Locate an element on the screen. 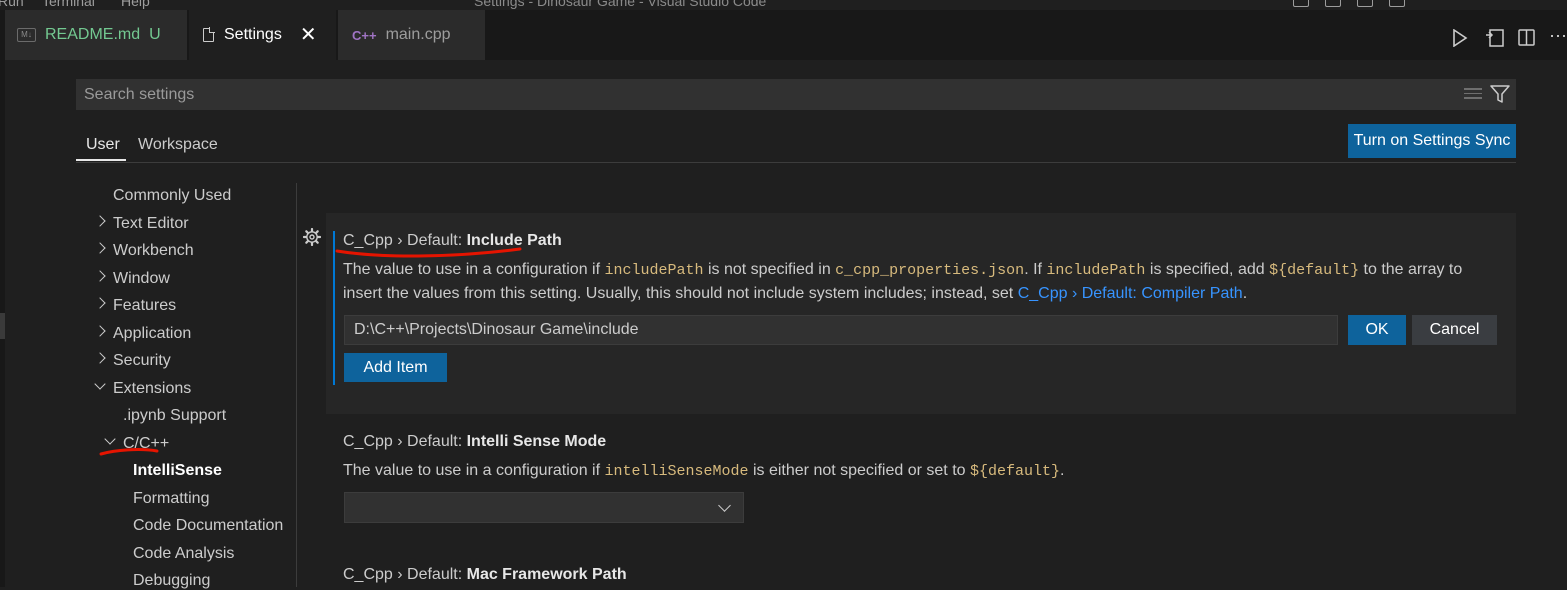  chevron-down-icon is located at coordinates (724, 505).